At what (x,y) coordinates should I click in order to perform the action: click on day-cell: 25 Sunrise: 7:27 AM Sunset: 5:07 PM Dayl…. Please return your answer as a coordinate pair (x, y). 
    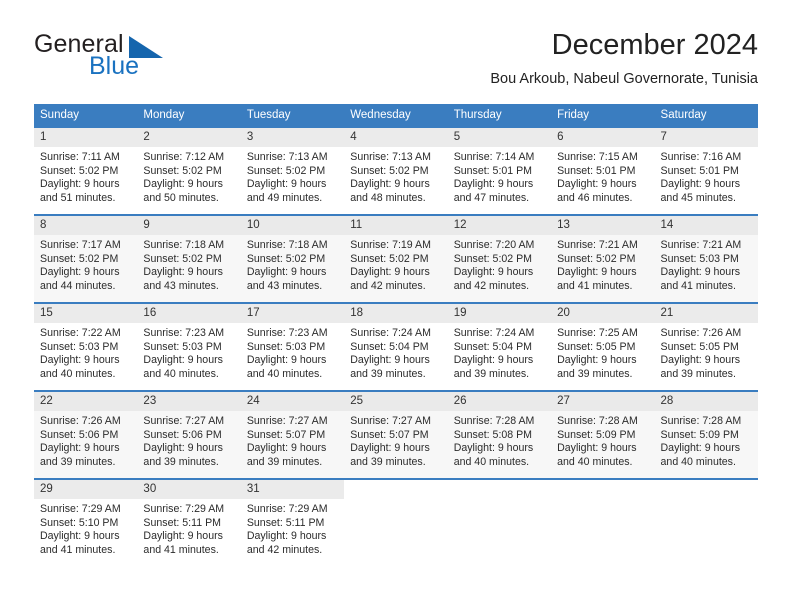
    Looking at the image, I should click on (396, 435).